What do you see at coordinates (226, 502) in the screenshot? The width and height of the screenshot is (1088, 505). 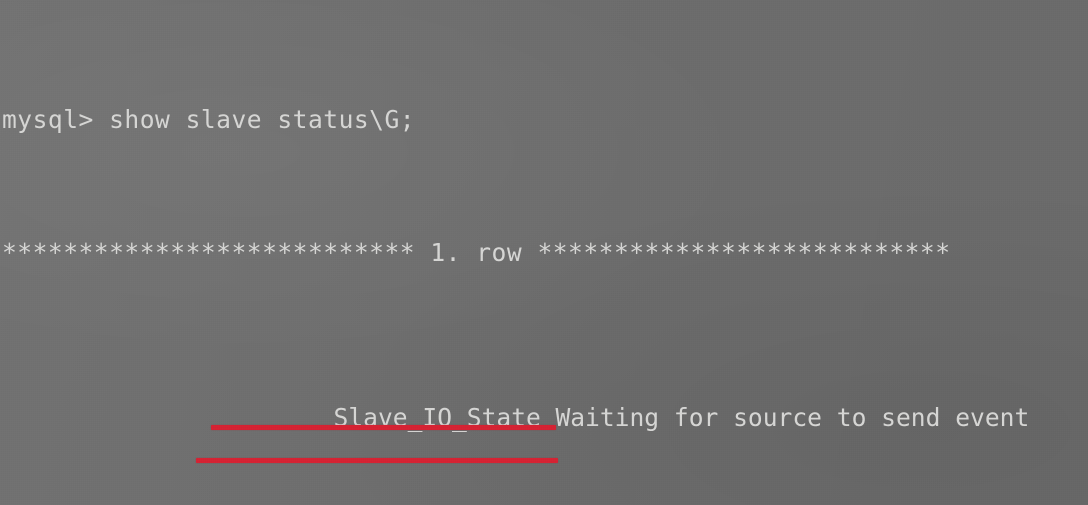 I see `field-name-clipped: Replicate_Ignore_DB` at bounding box center [226, 502].